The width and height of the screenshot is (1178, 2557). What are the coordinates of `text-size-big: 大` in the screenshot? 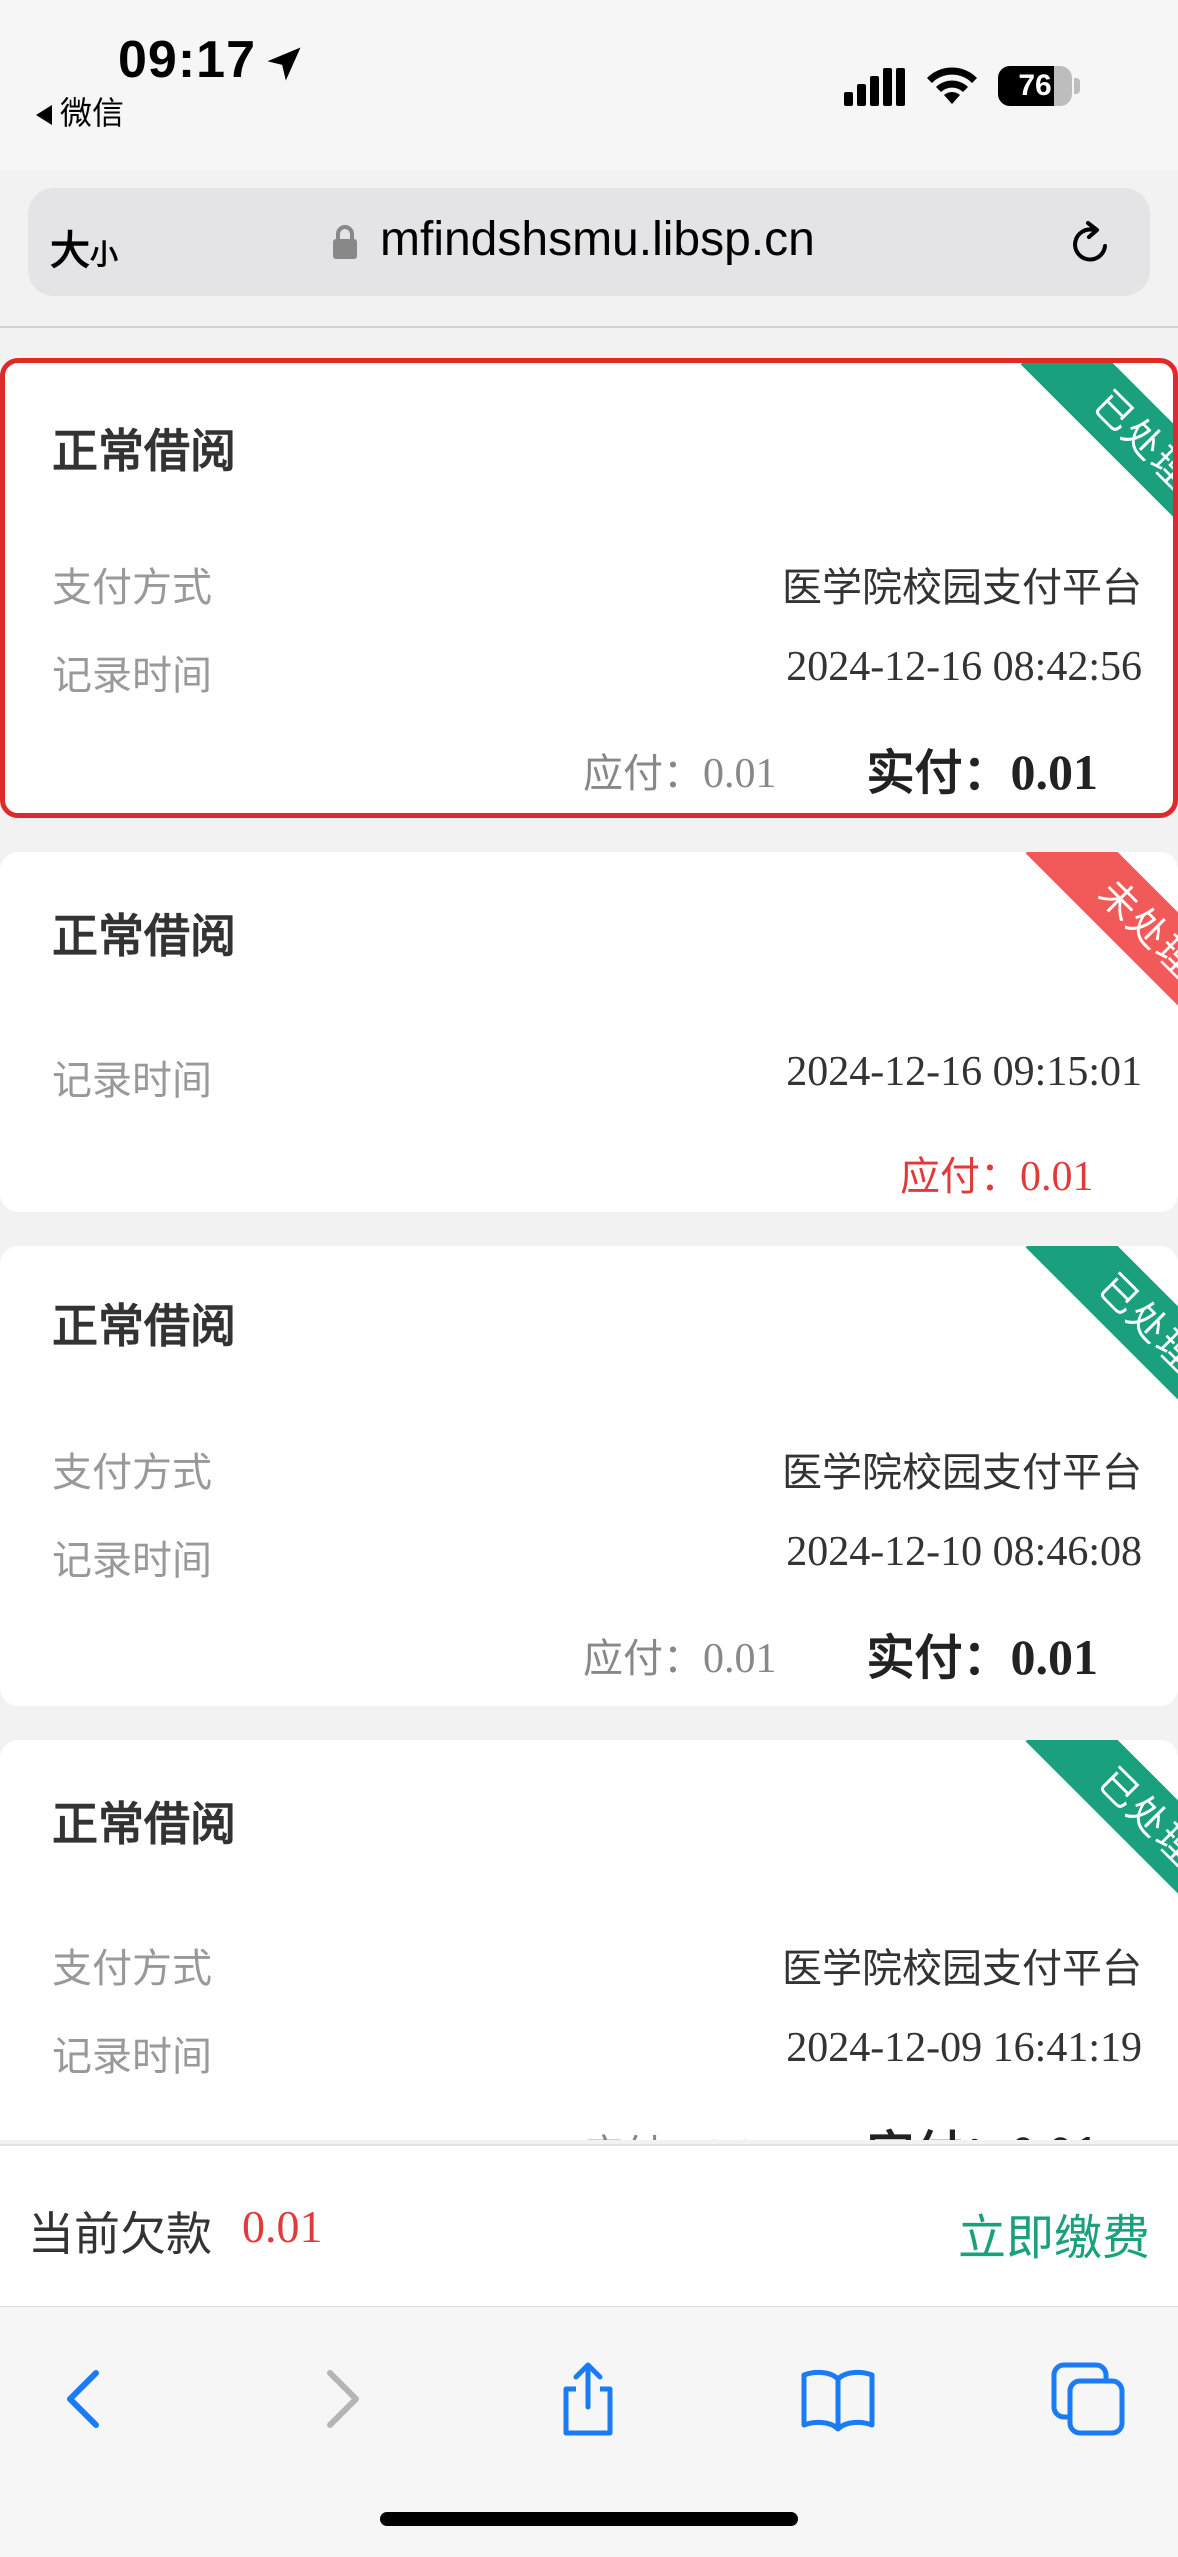 It's located at (70, 251).